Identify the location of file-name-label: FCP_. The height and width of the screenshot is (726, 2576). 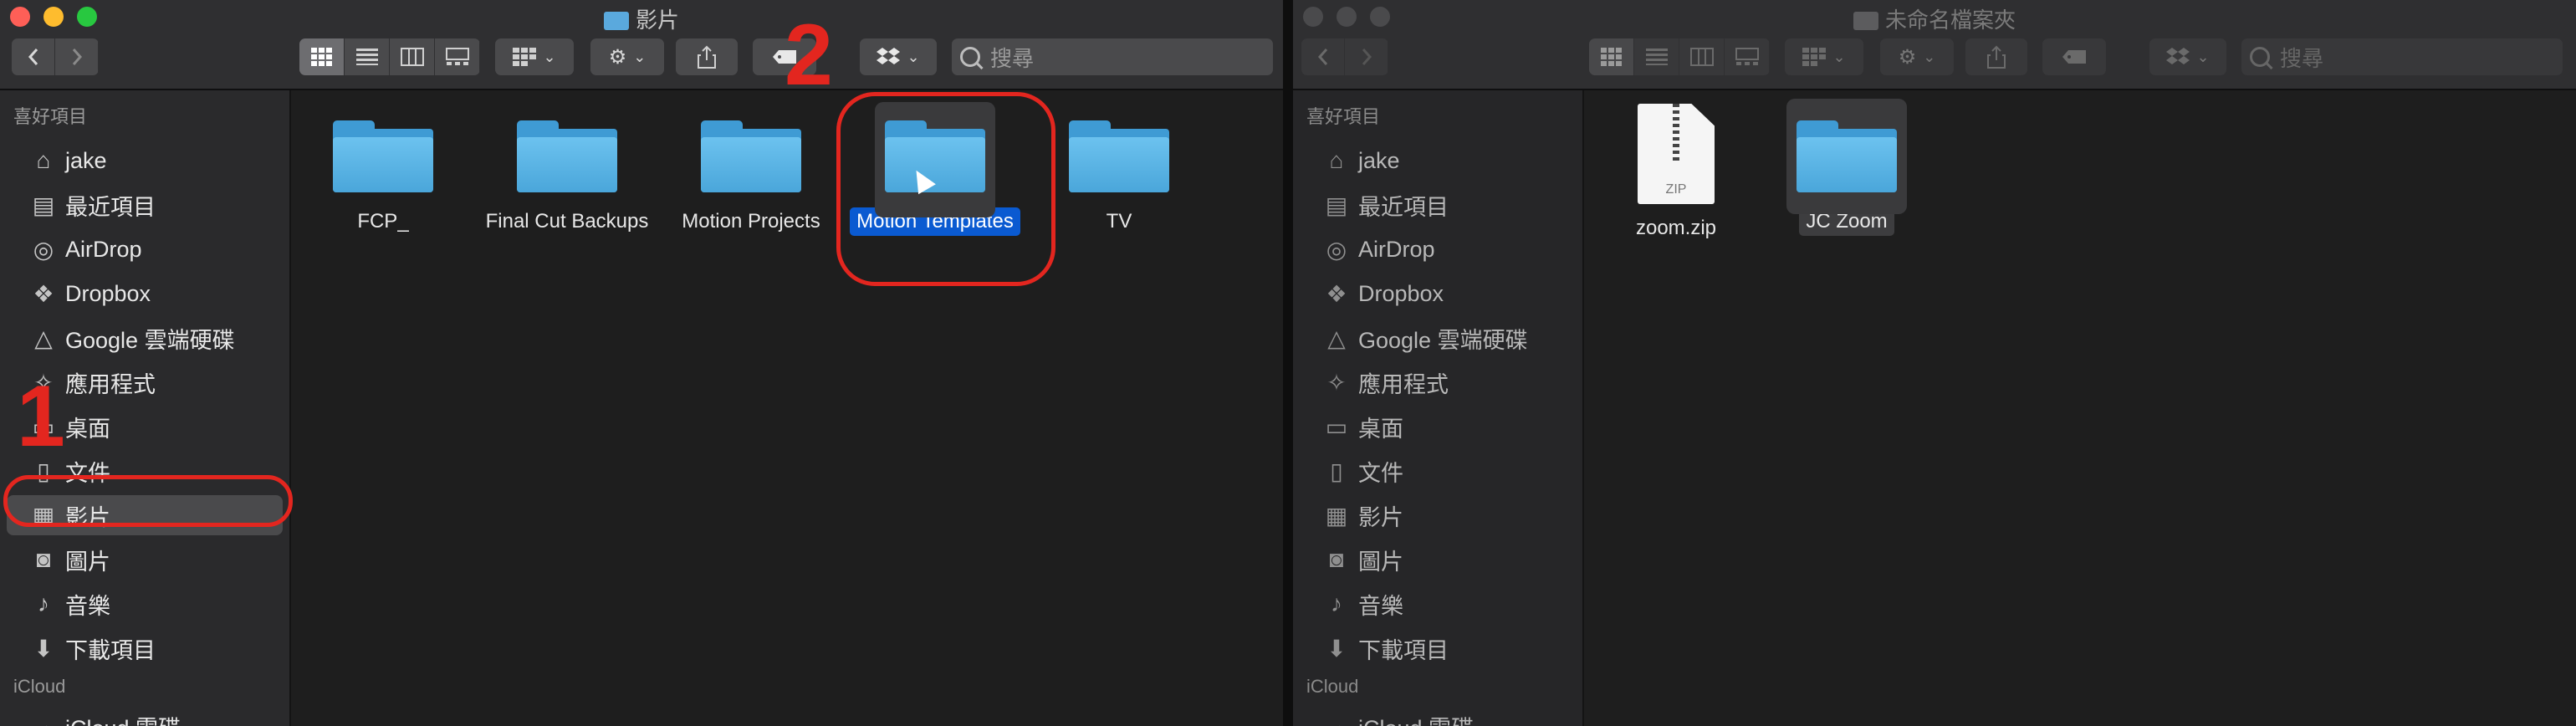
(383, 221).